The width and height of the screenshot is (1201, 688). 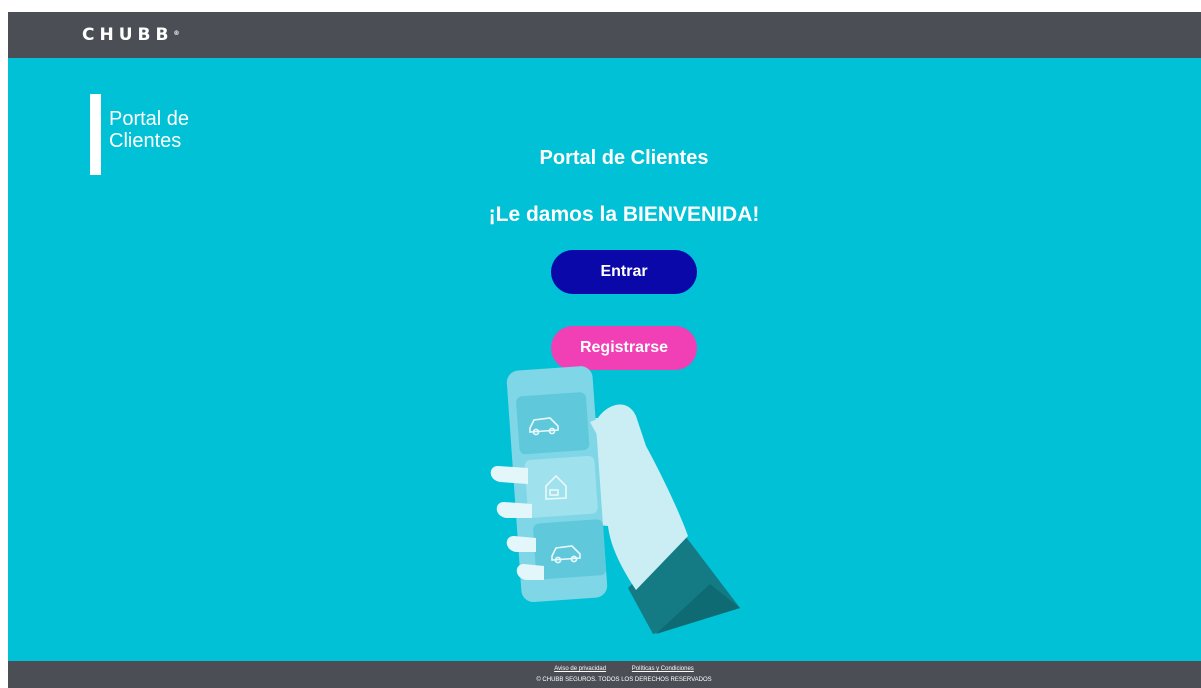 What do you see at coordinates (615, 500) in the screenshot?
I see `hand-phone-illustration` at bounding box center [615, 500].